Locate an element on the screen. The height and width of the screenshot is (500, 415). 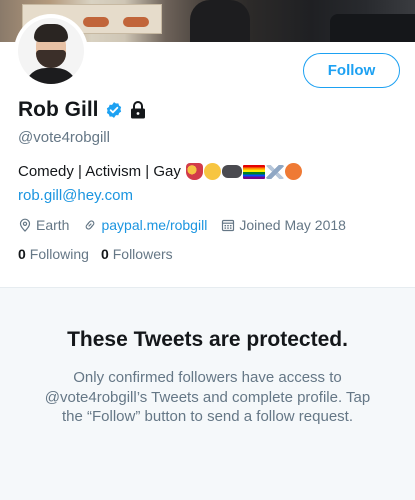
follow-counts: 0 Following 0 Followers is located at coordinates (101, 254).